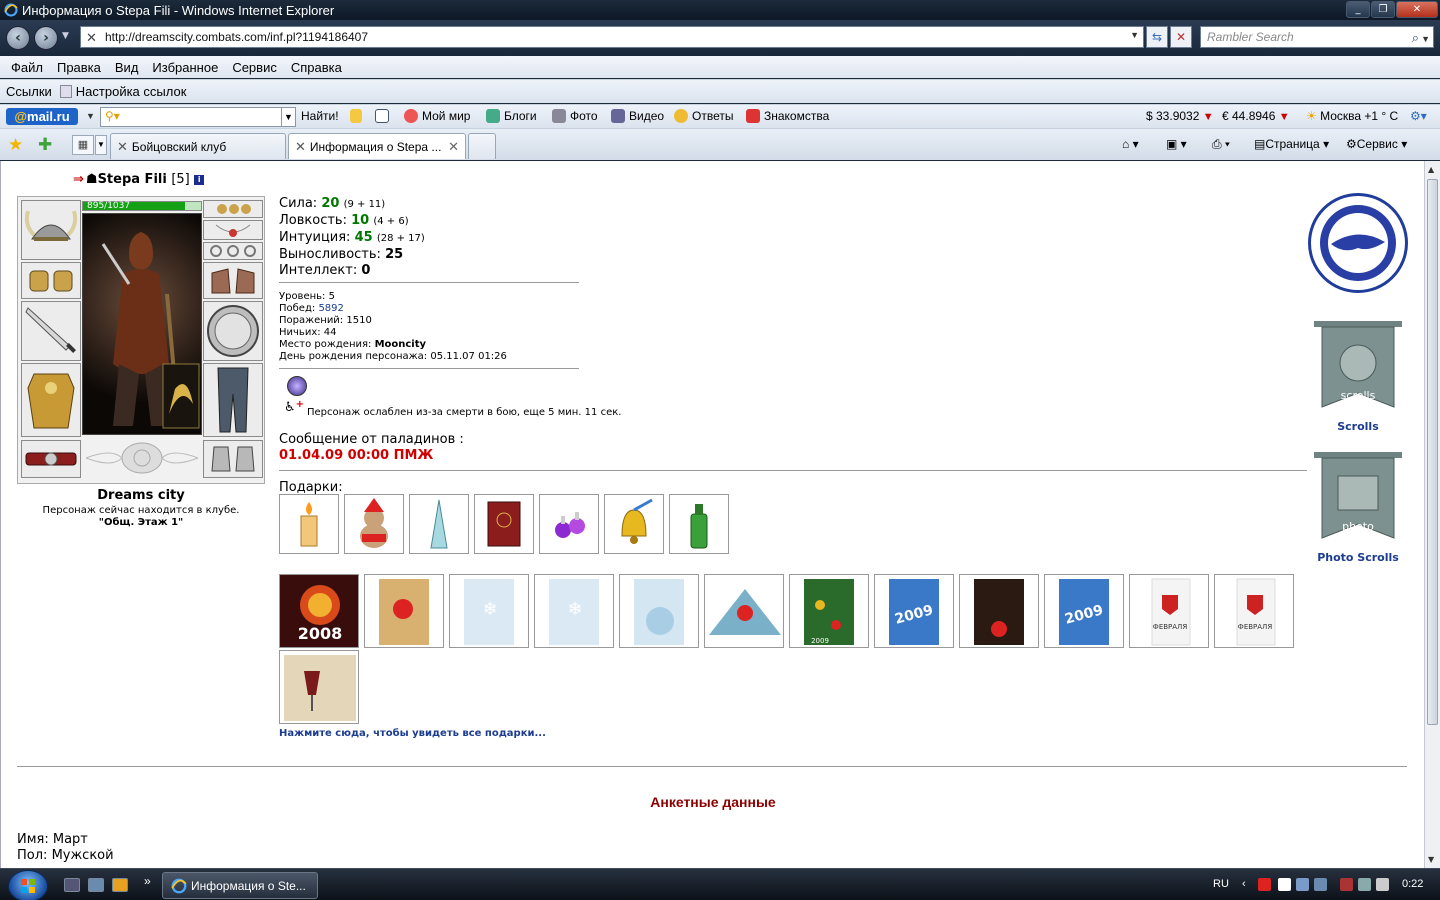 Image resolution: width=1440 pixels, height=900 pixels. Describe the element at coordinates (703, 116) in the screenshot. I see `answers-button: Ответы` at that location.